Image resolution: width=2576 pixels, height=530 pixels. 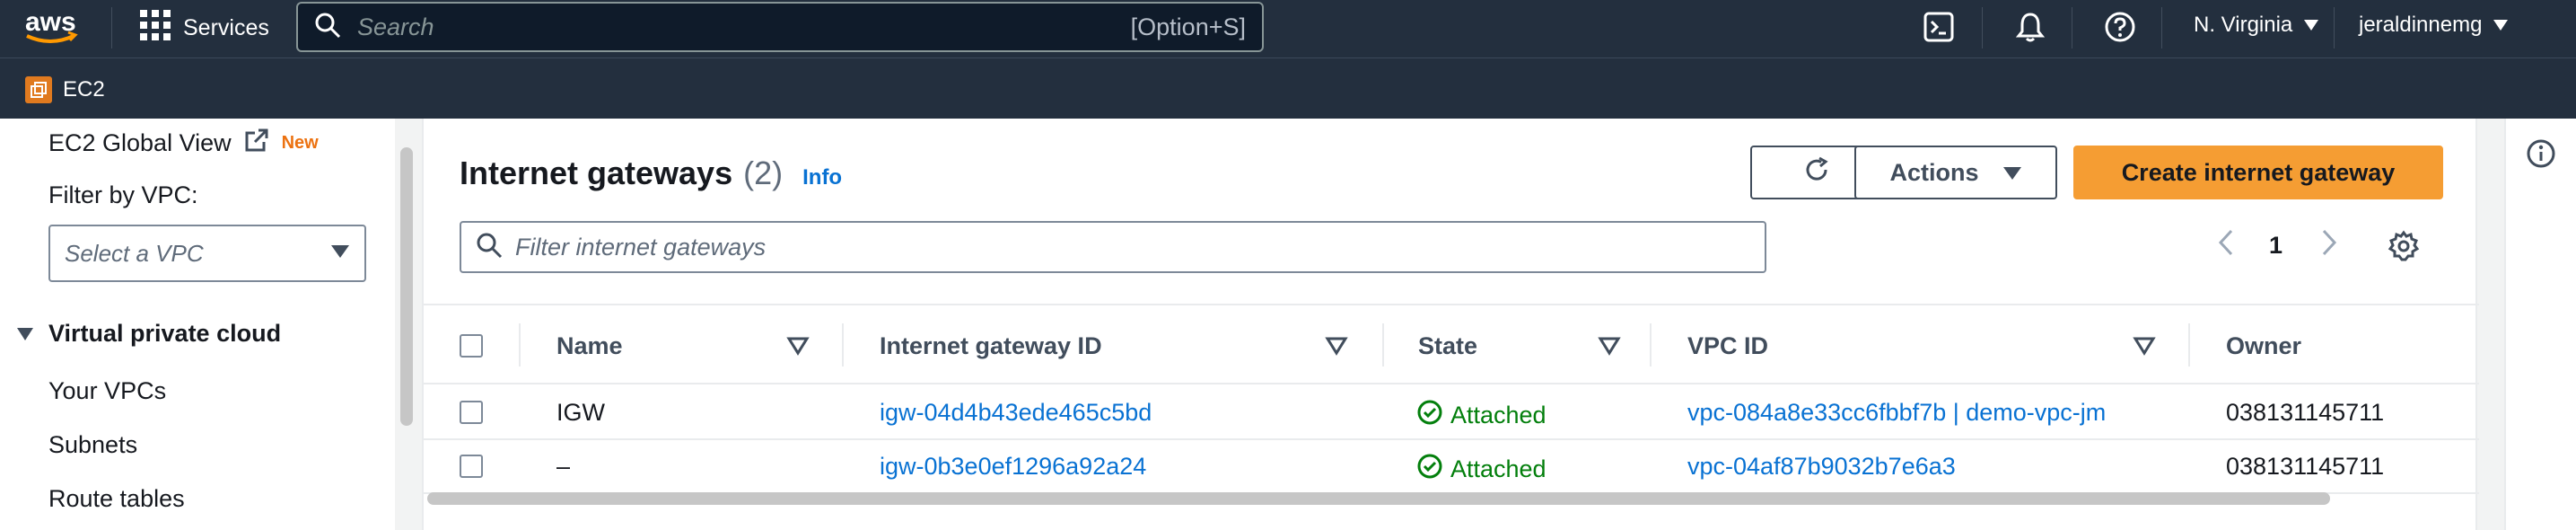 What do you see at coordinates (2421, 25) in the screenshot?
I see `account-name: jeraldinnemg` at bounding box center [2421, 25].